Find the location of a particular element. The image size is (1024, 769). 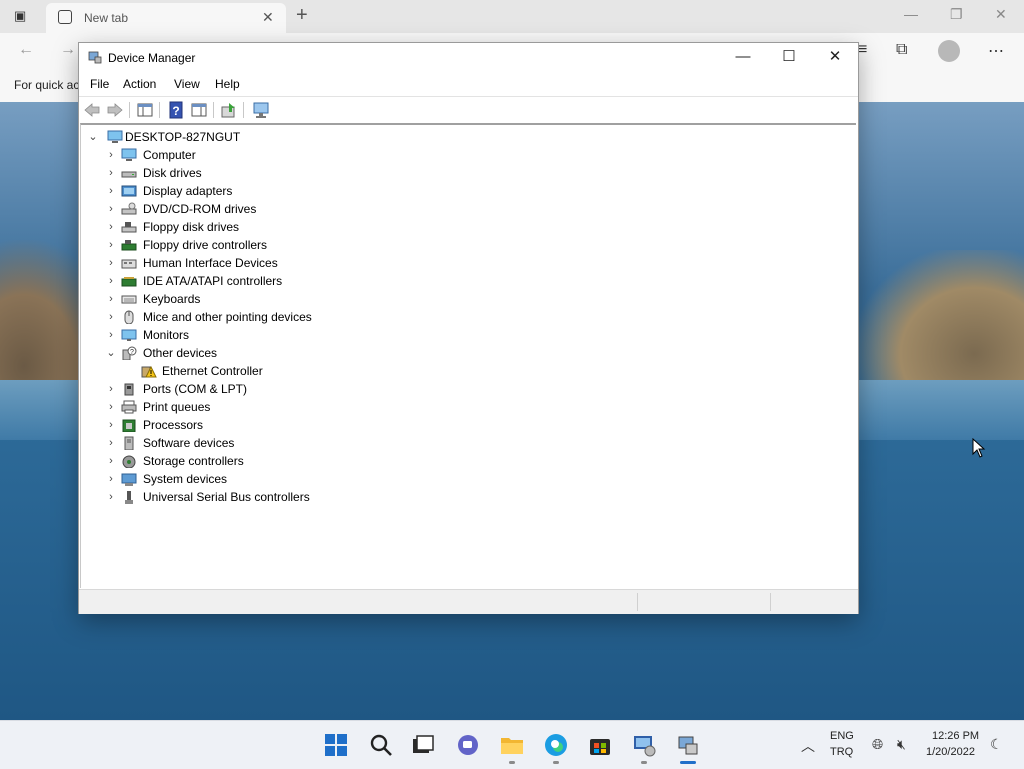

file-explorer-icon is located at coordinates (512, 745).